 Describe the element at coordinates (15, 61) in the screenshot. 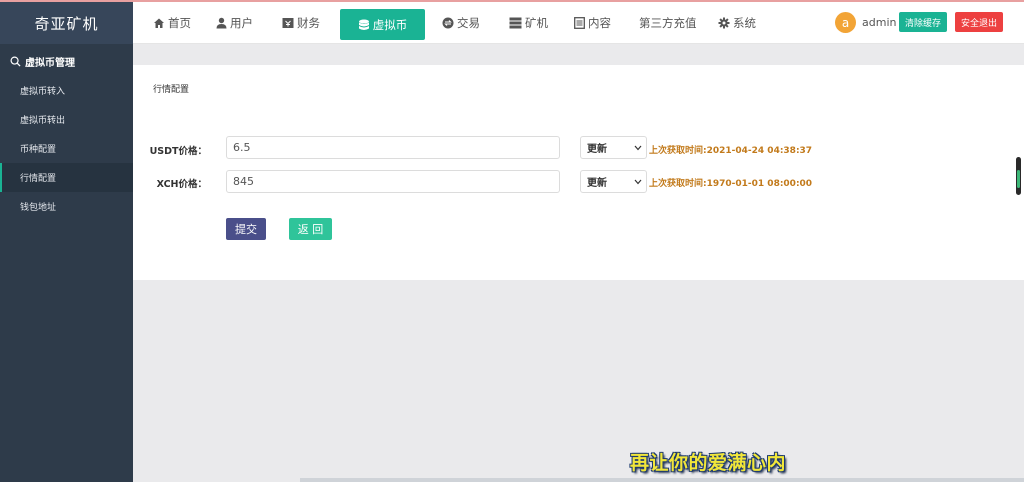

I see `search-icon` at that location.